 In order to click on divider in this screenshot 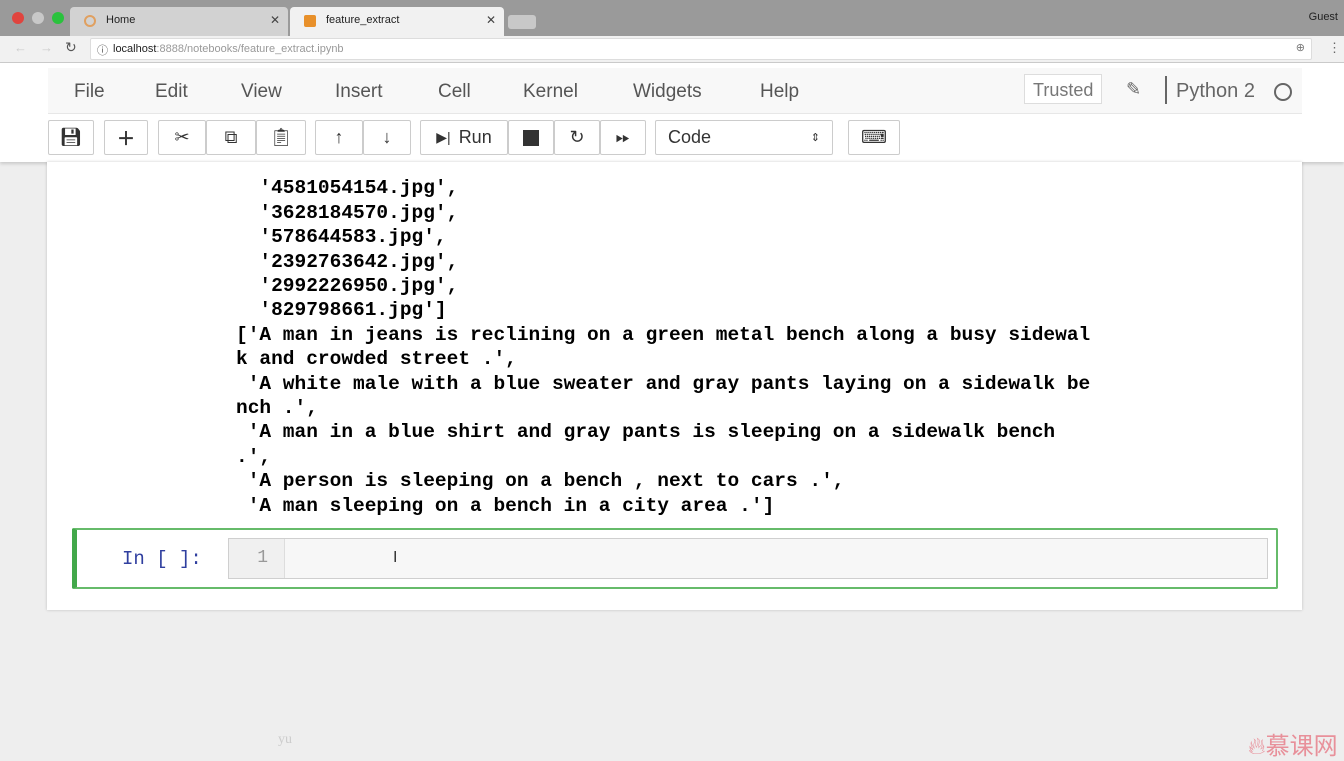, I will do `click(1166, 90)`.